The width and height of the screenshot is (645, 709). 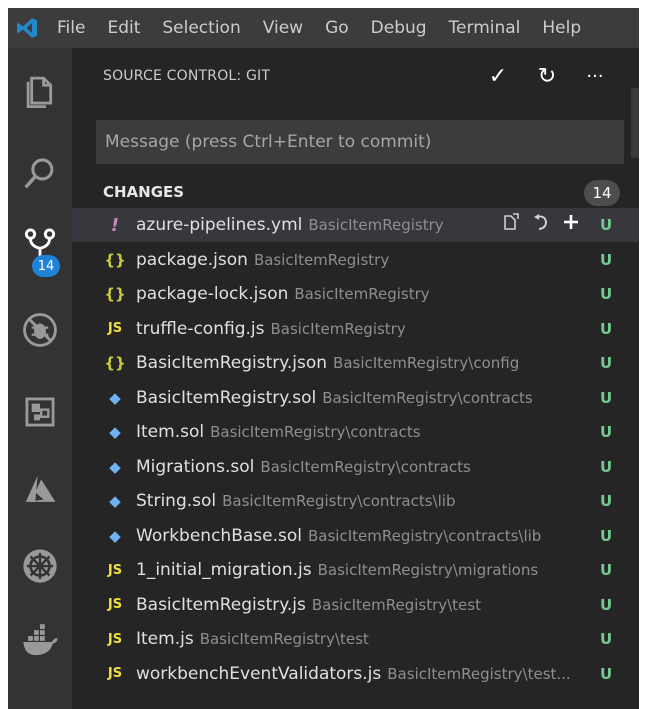 I want to click on search-icon, so click(x=40, y=173).